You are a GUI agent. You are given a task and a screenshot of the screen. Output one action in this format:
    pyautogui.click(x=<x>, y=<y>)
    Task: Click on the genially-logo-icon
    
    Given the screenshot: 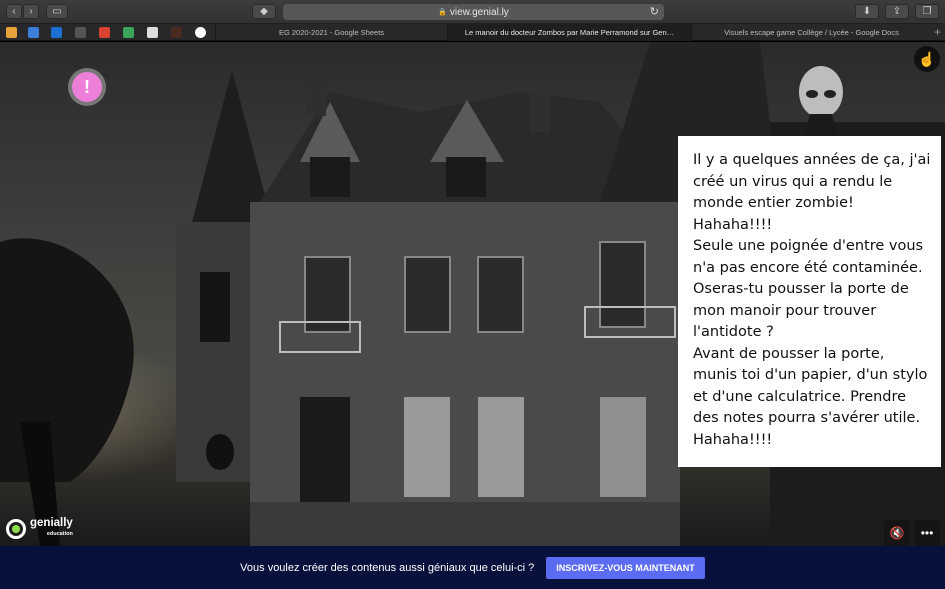 What is the action you would take?
    pyautogui.click(x=16, y=529)
    